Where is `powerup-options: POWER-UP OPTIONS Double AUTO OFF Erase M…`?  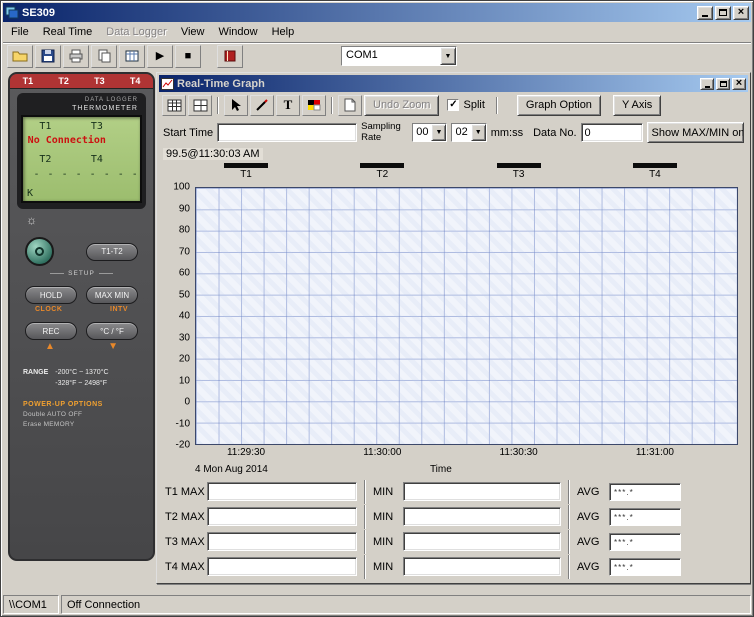 powerup-options: POWER-UP OPTIONS Double AUTO OFF Erase M… is located at coordinates (81, 414).